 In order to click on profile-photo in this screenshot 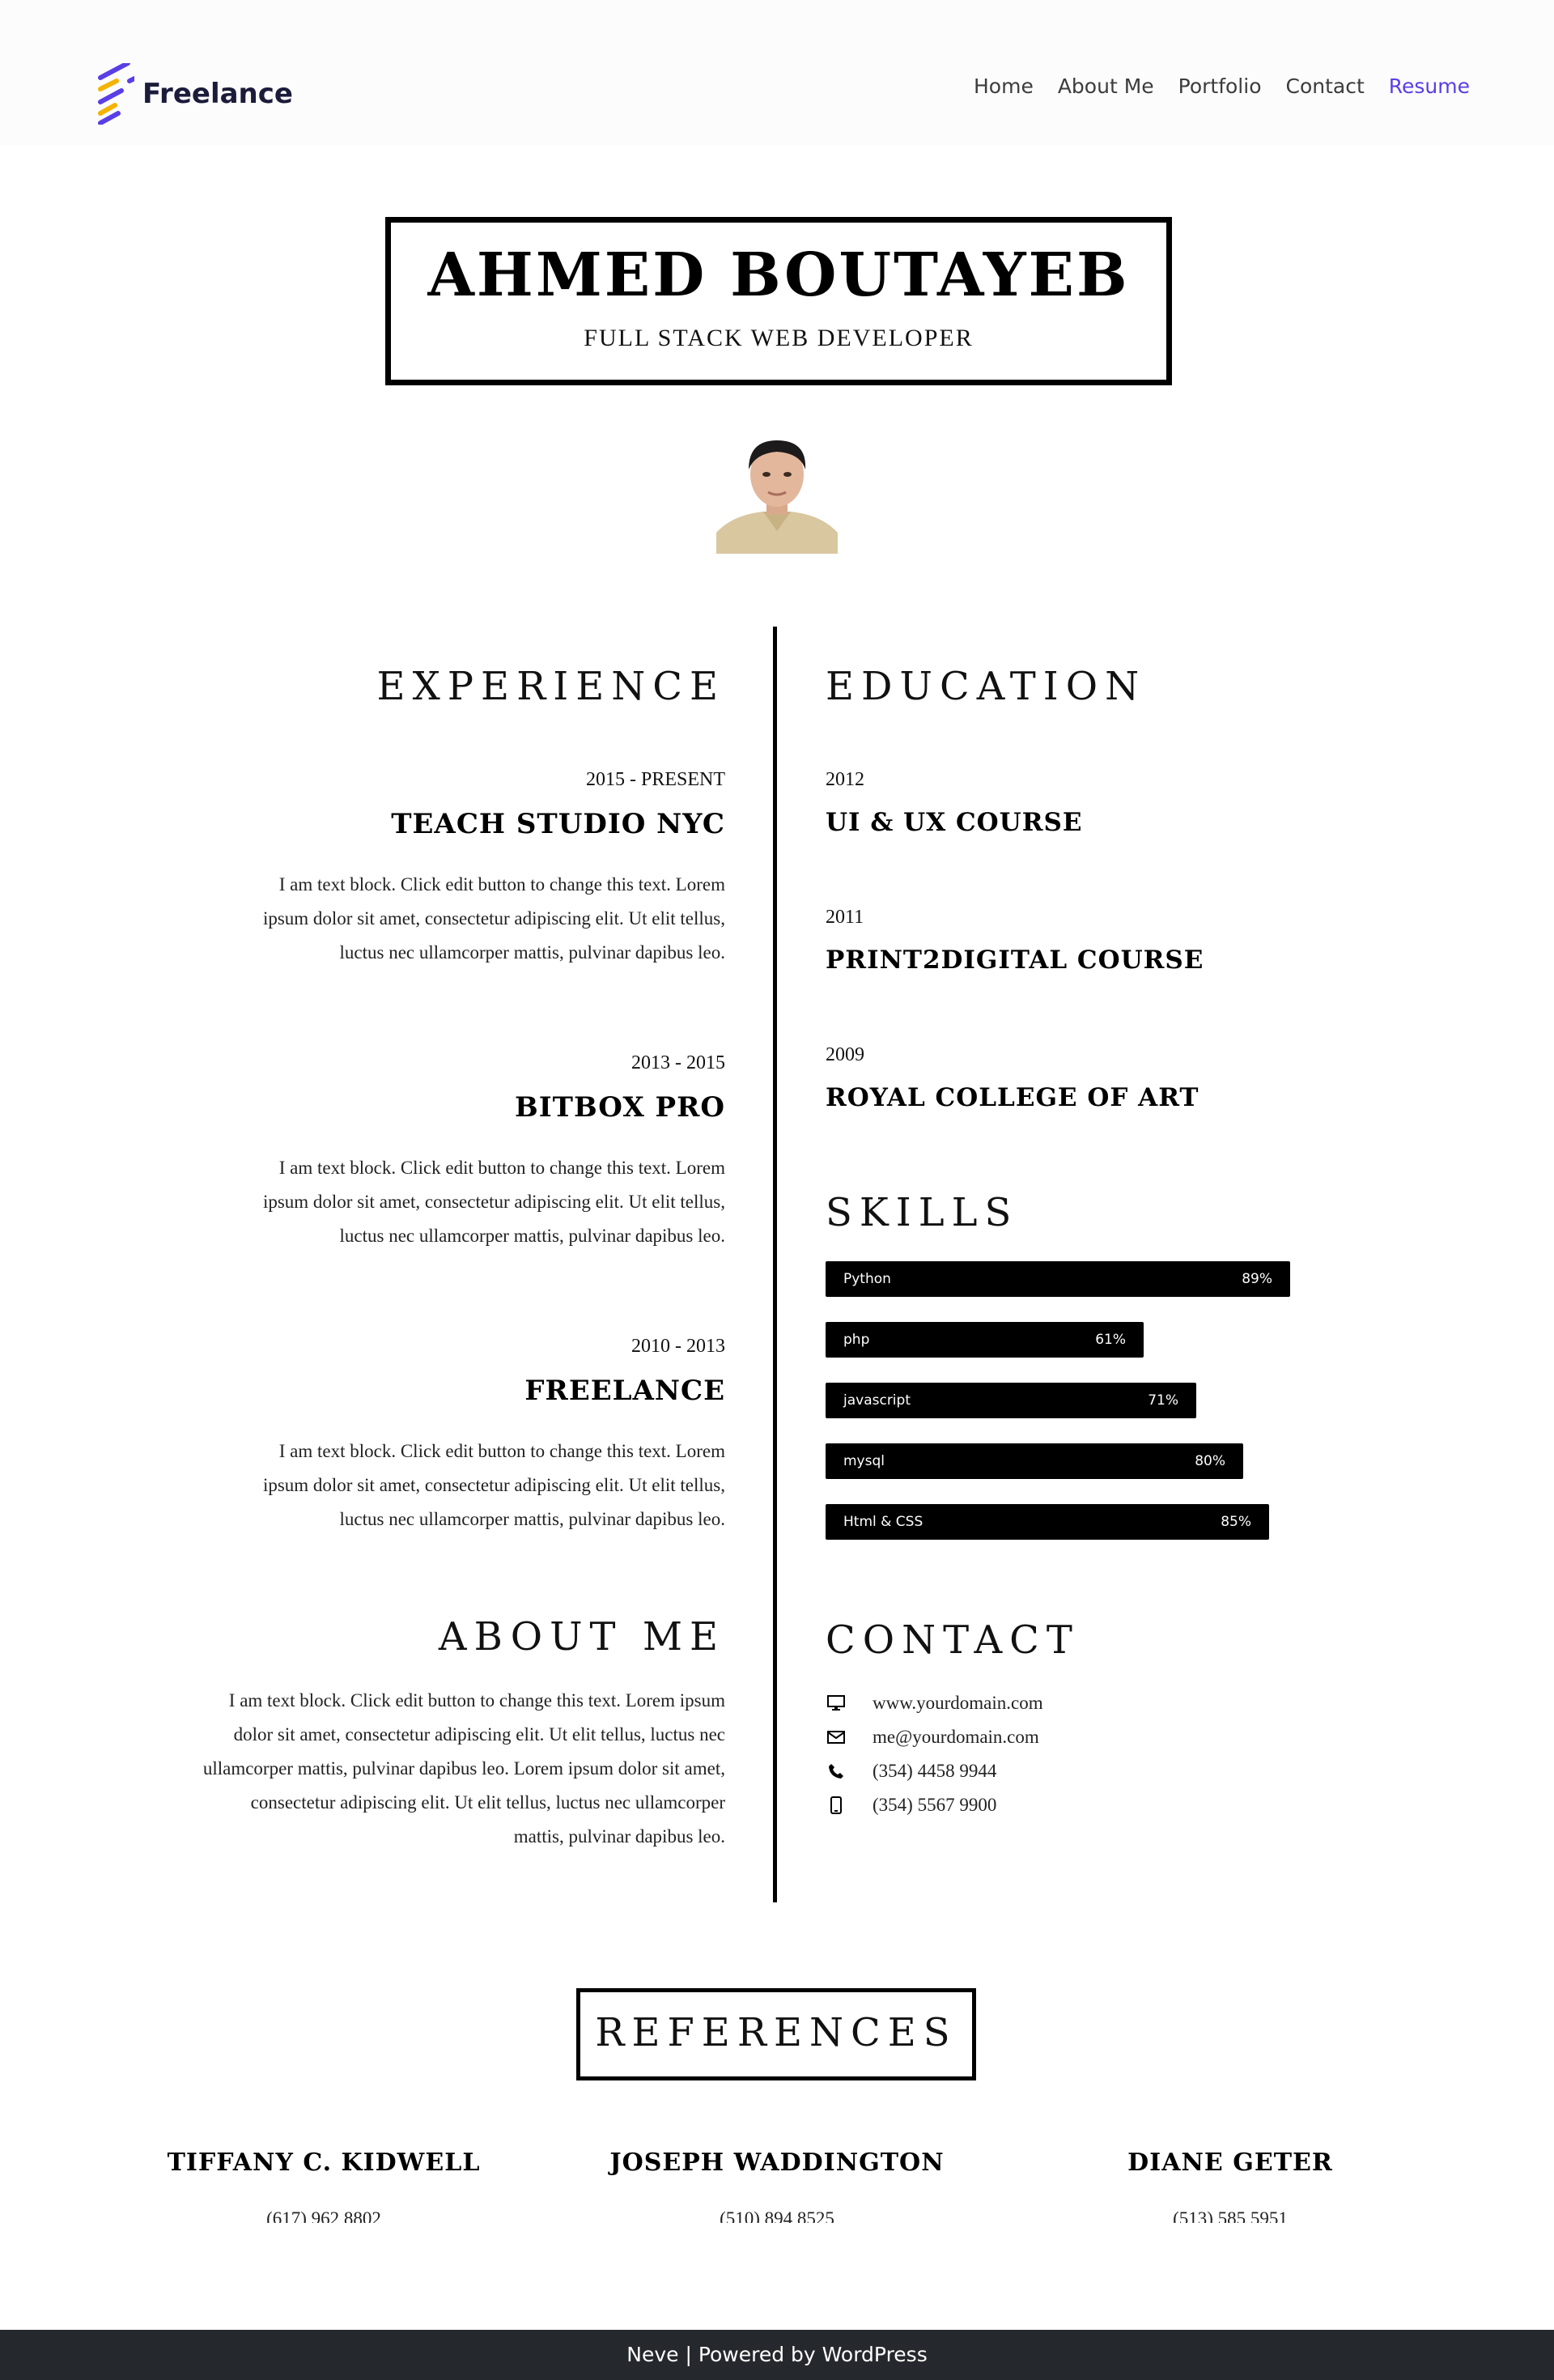, I will do `click(777, 494)`.